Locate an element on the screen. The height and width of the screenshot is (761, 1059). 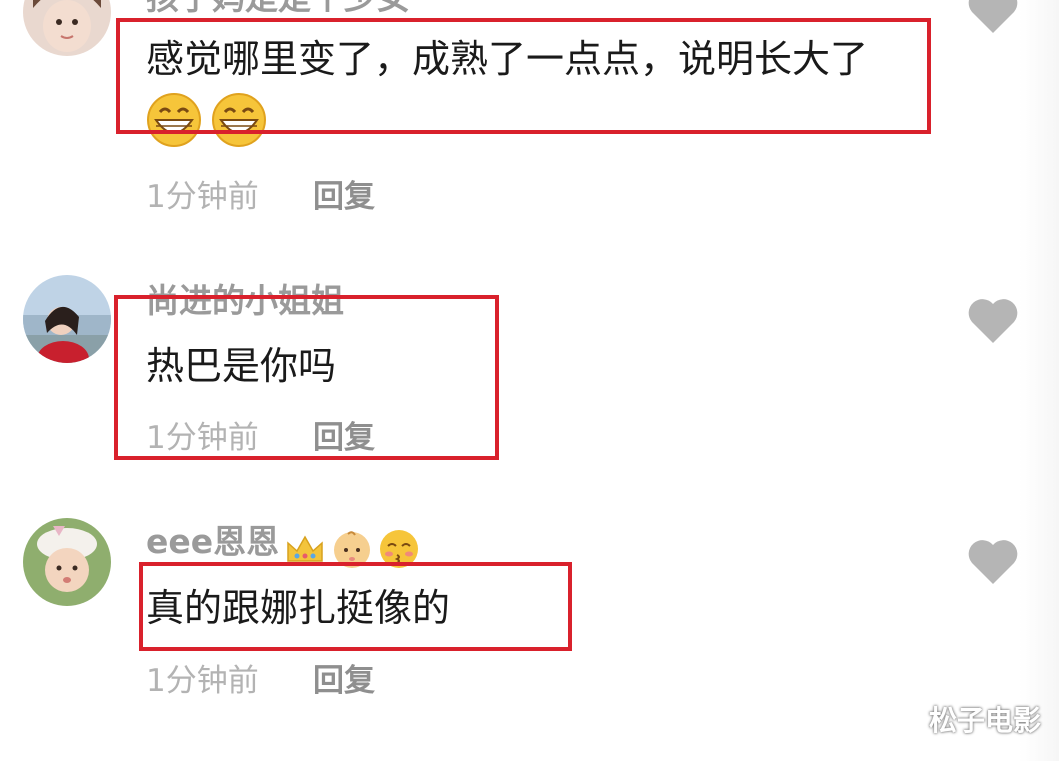
username: eee恩恩 is located at coordinates (212, 541).